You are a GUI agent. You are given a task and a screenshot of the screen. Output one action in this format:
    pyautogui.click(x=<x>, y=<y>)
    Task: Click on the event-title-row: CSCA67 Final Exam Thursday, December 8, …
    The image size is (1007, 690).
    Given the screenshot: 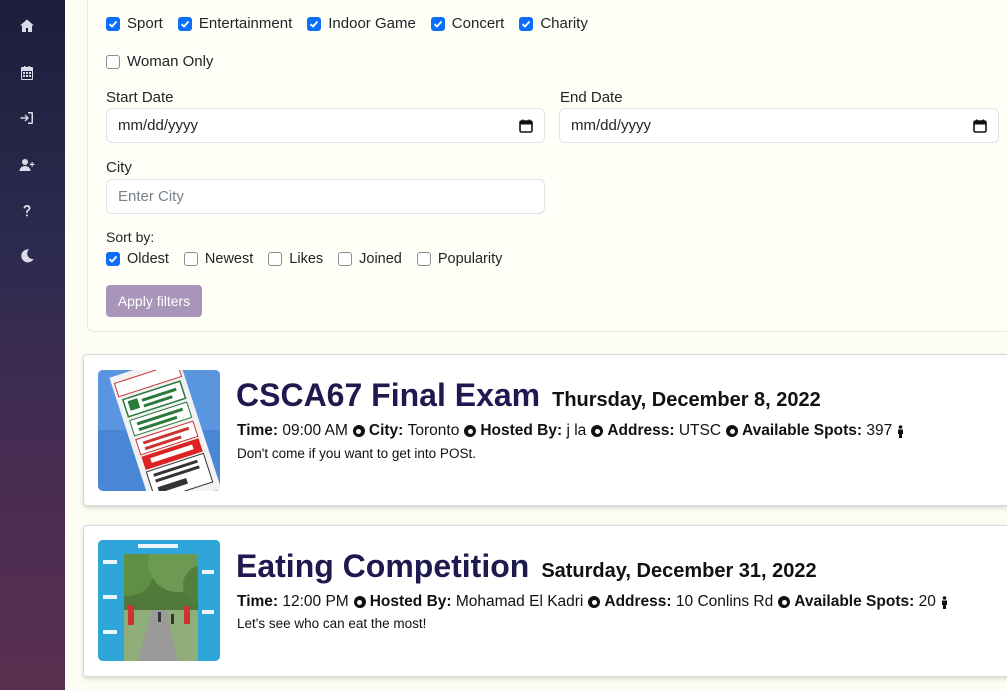 What is the action you would take?
    pyautogui.click(x=528, y=395)
    